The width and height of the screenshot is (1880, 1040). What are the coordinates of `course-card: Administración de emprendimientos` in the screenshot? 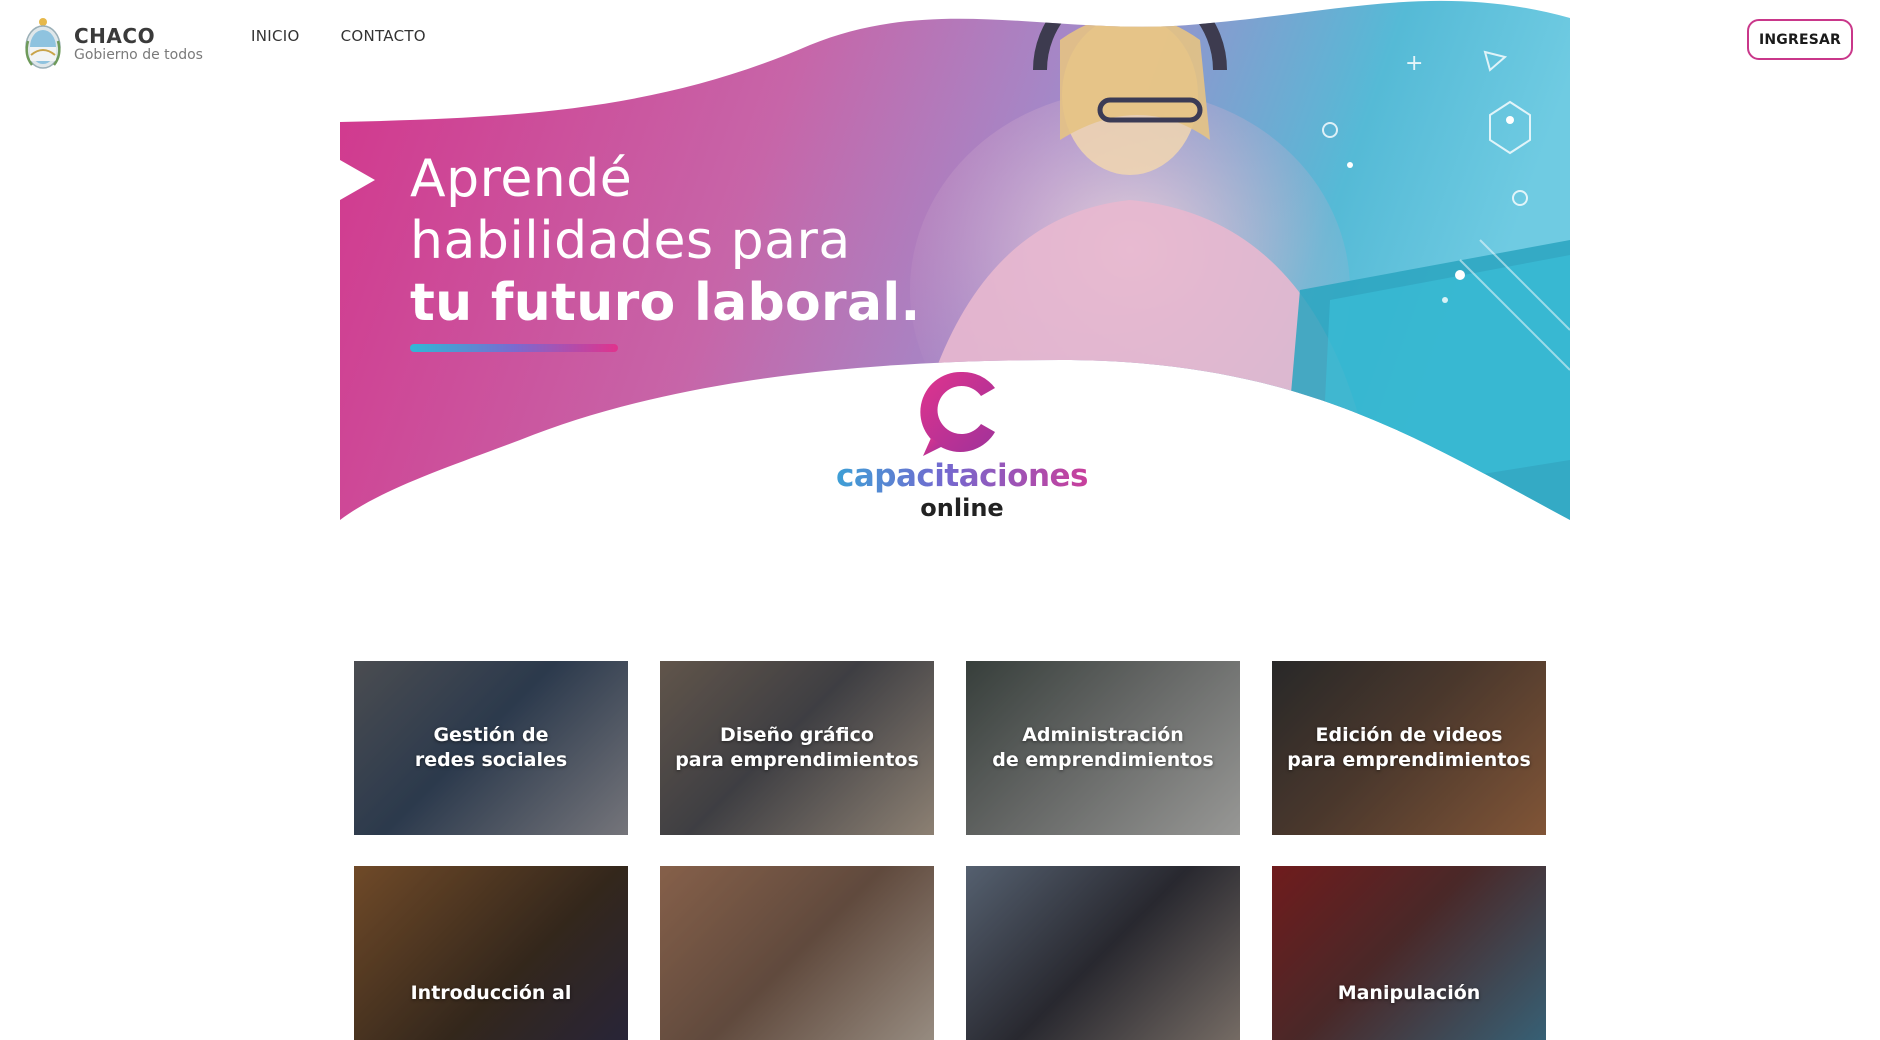 It's located at (1103, 748).